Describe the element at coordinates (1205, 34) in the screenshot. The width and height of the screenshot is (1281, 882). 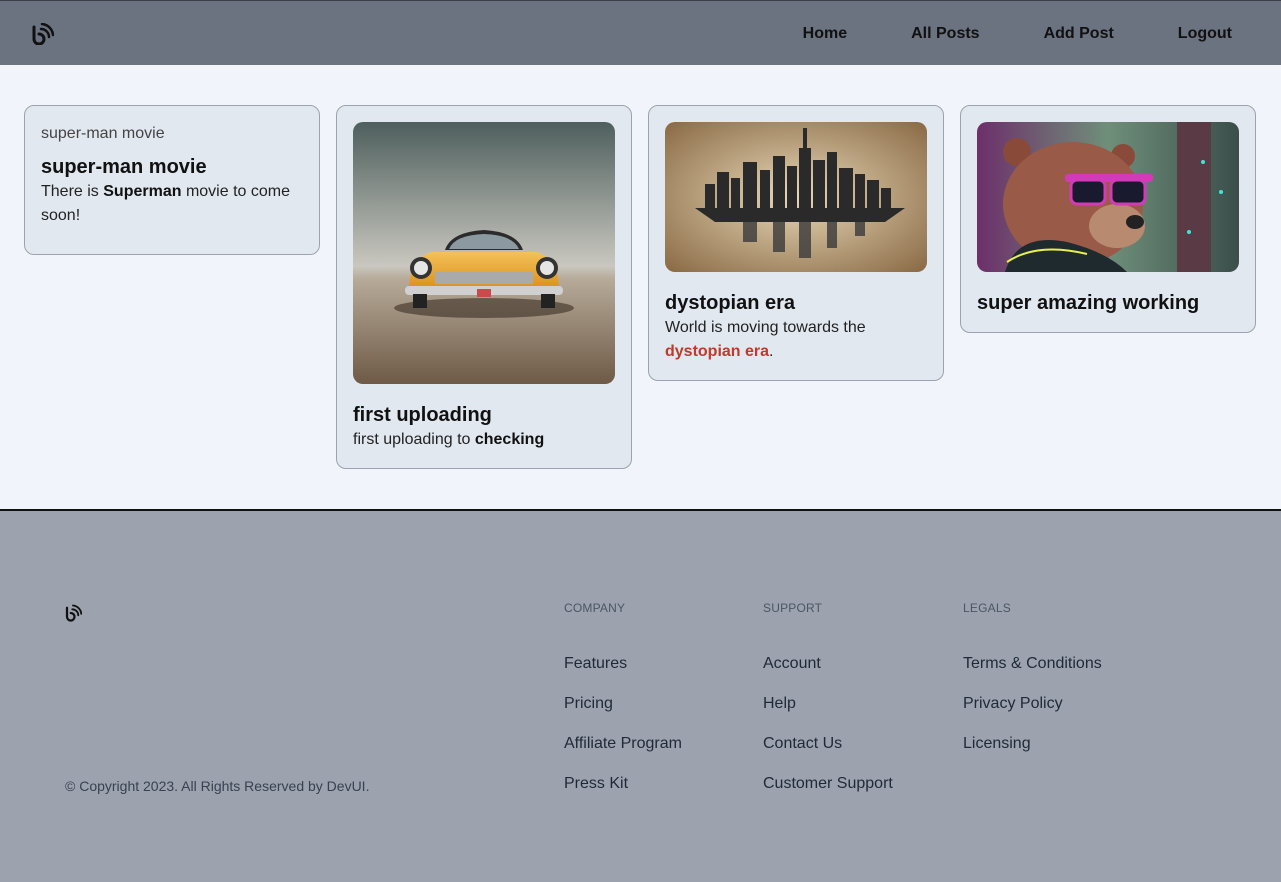
I see `nav-logout-link: Logout` at that location.